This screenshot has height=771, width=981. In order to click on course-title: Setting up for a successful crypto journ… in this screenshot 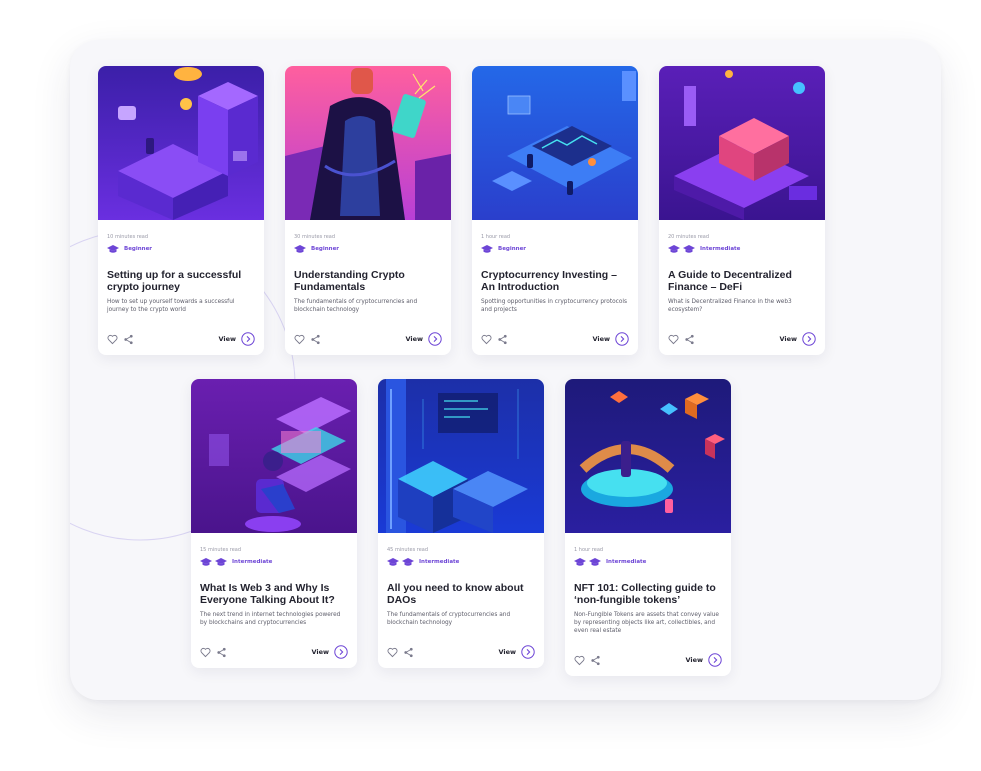, I will do `click(181, 281)`.